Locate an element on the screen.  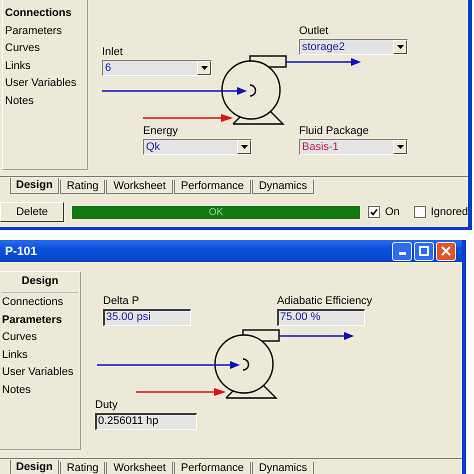
close-button is located at coordinates (446, 251).